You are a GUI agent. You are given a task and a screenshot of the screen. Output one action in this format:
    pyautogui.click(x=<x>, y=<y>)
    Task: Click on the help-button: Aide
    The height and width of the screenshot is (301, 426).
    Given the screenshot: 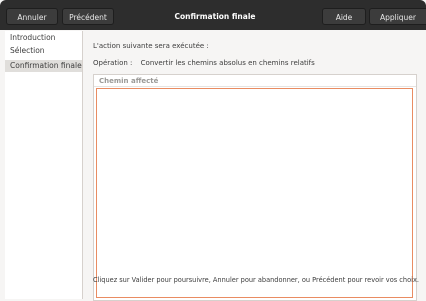 What is the action you would take?
    pyautogui.click(x=344, y=16)
    